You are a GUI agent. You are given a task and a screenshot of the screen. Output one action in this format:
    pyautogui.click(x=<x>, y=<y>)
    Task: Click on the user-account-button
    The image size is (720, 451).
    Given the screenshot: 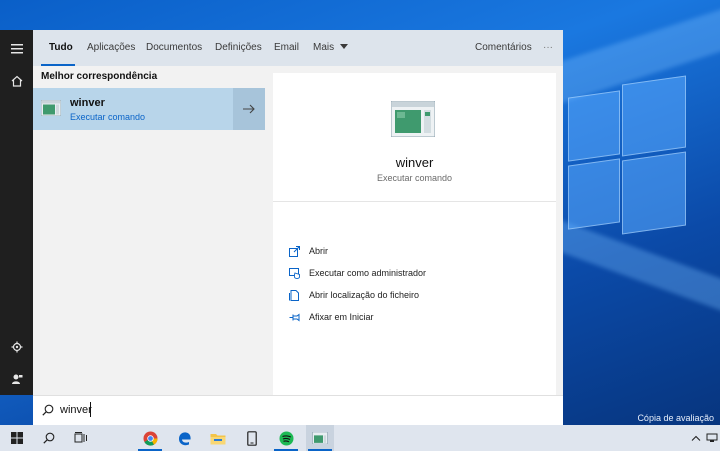 What is the action you would take?
    pyautogui.click(x=16, y=379)
    